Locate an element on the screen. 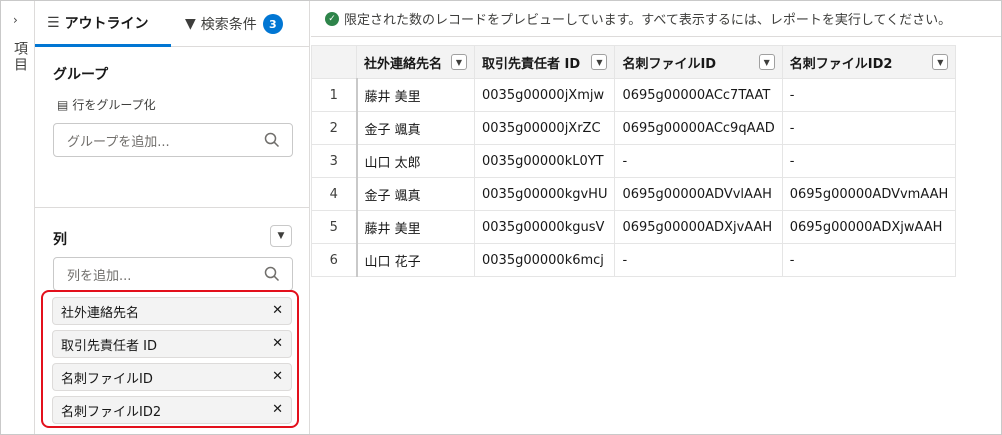  column-pill: 名刺ファイルID2 ✕ is located at coordinates (172, 410).